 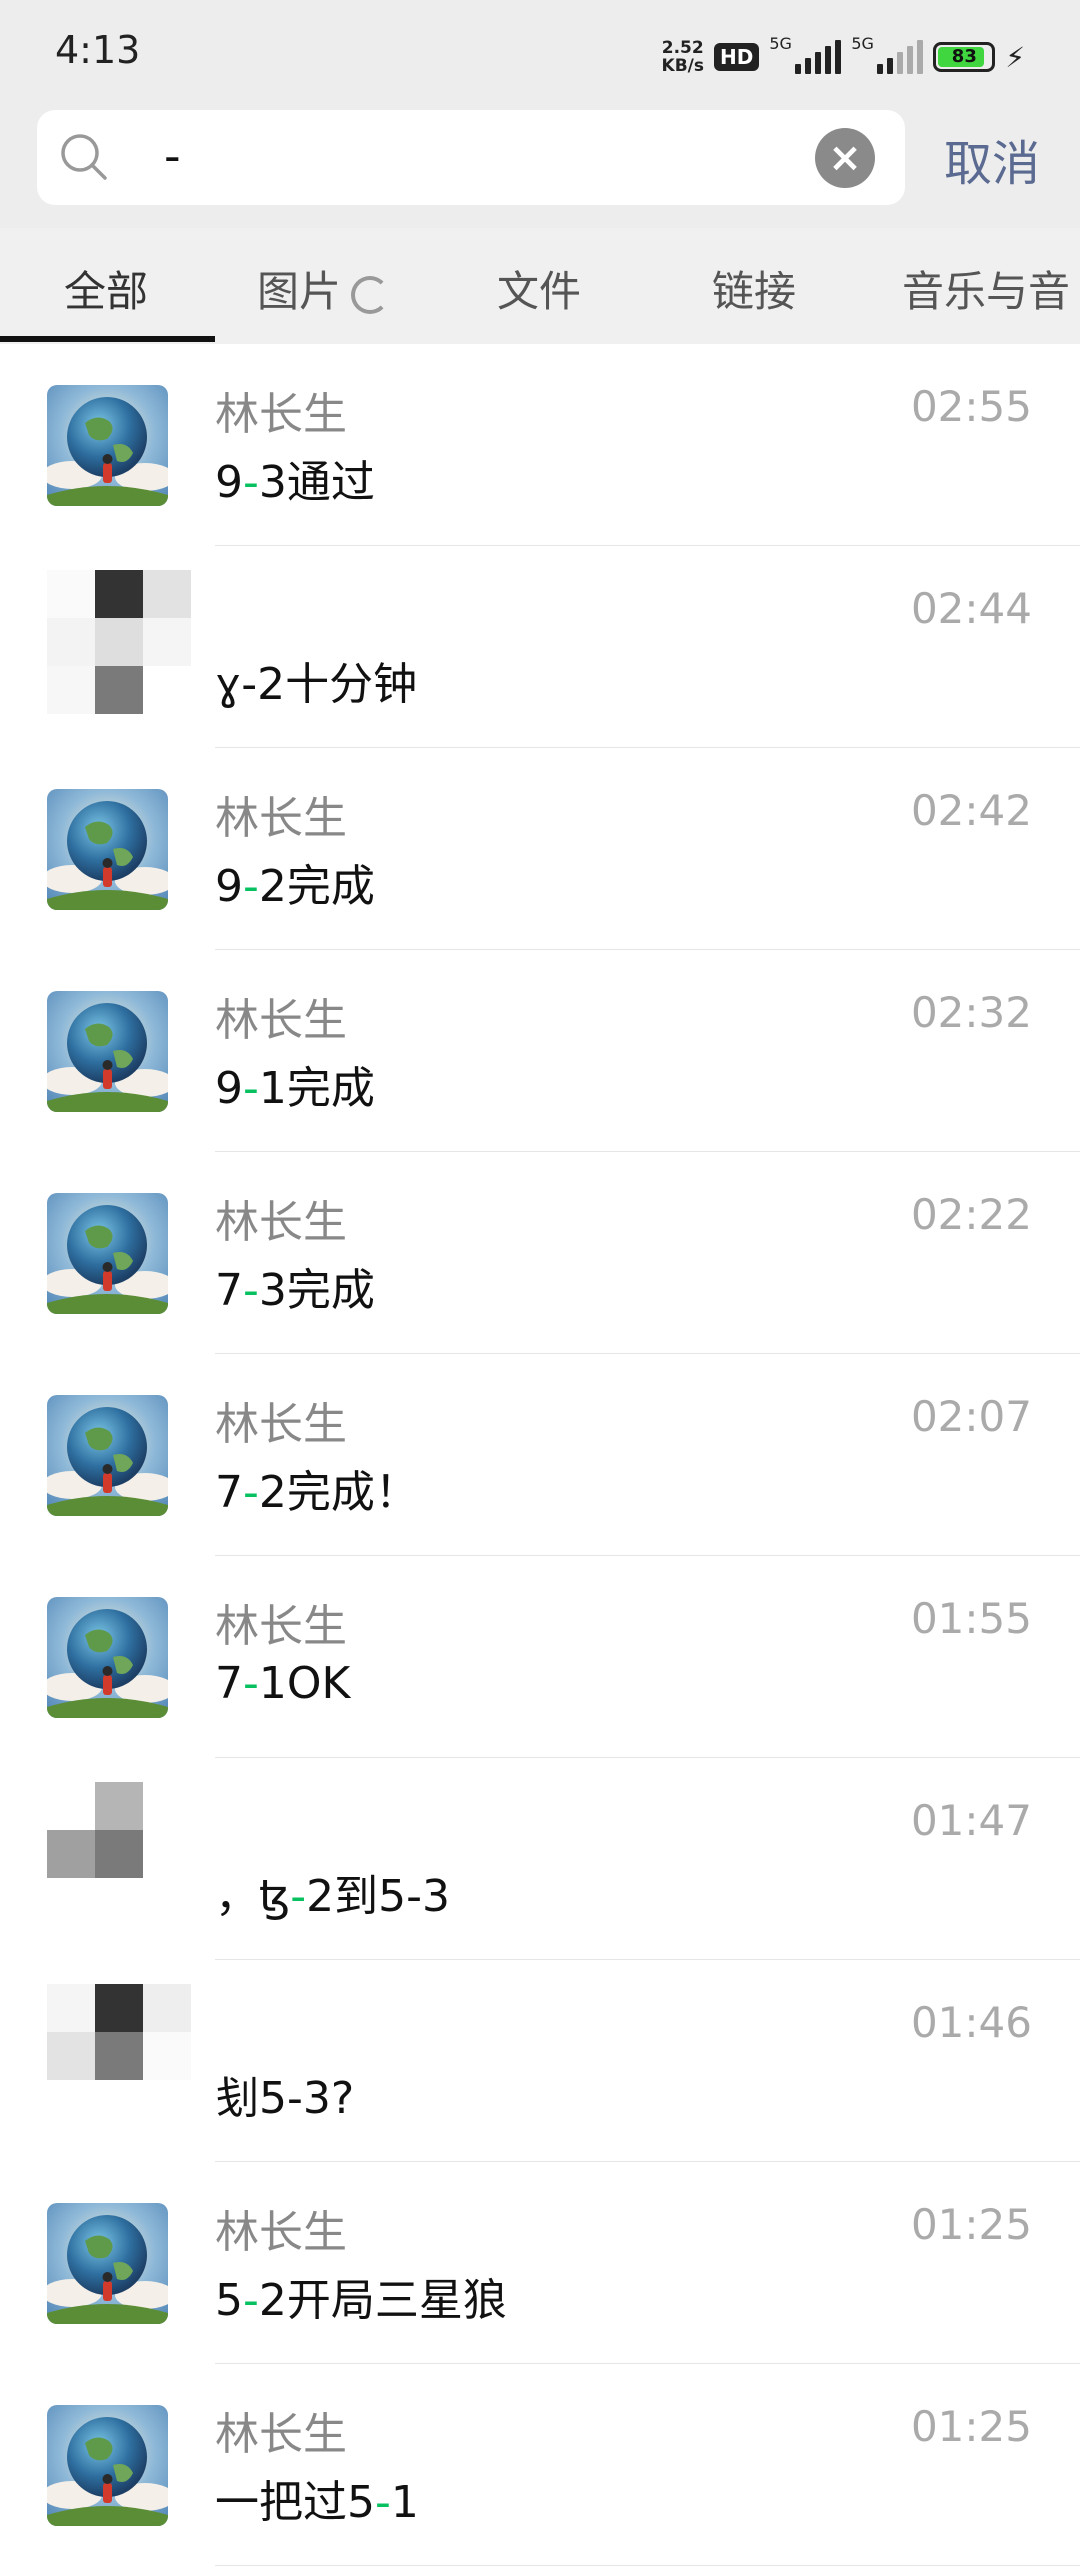 I want to click on tab-images: 图片, so click(x=323, y=288).